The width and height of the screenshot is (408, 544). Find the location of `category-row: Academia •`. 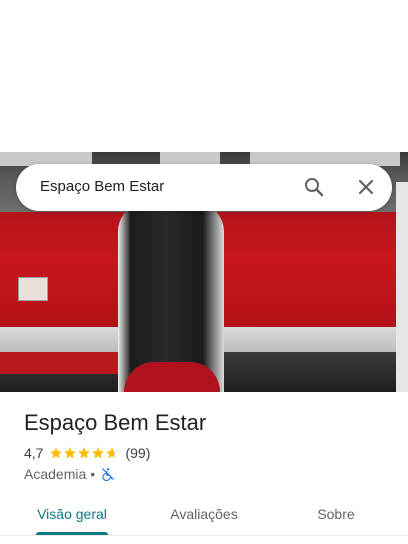

category-row: Academia • is located at coordinates (69, 474).